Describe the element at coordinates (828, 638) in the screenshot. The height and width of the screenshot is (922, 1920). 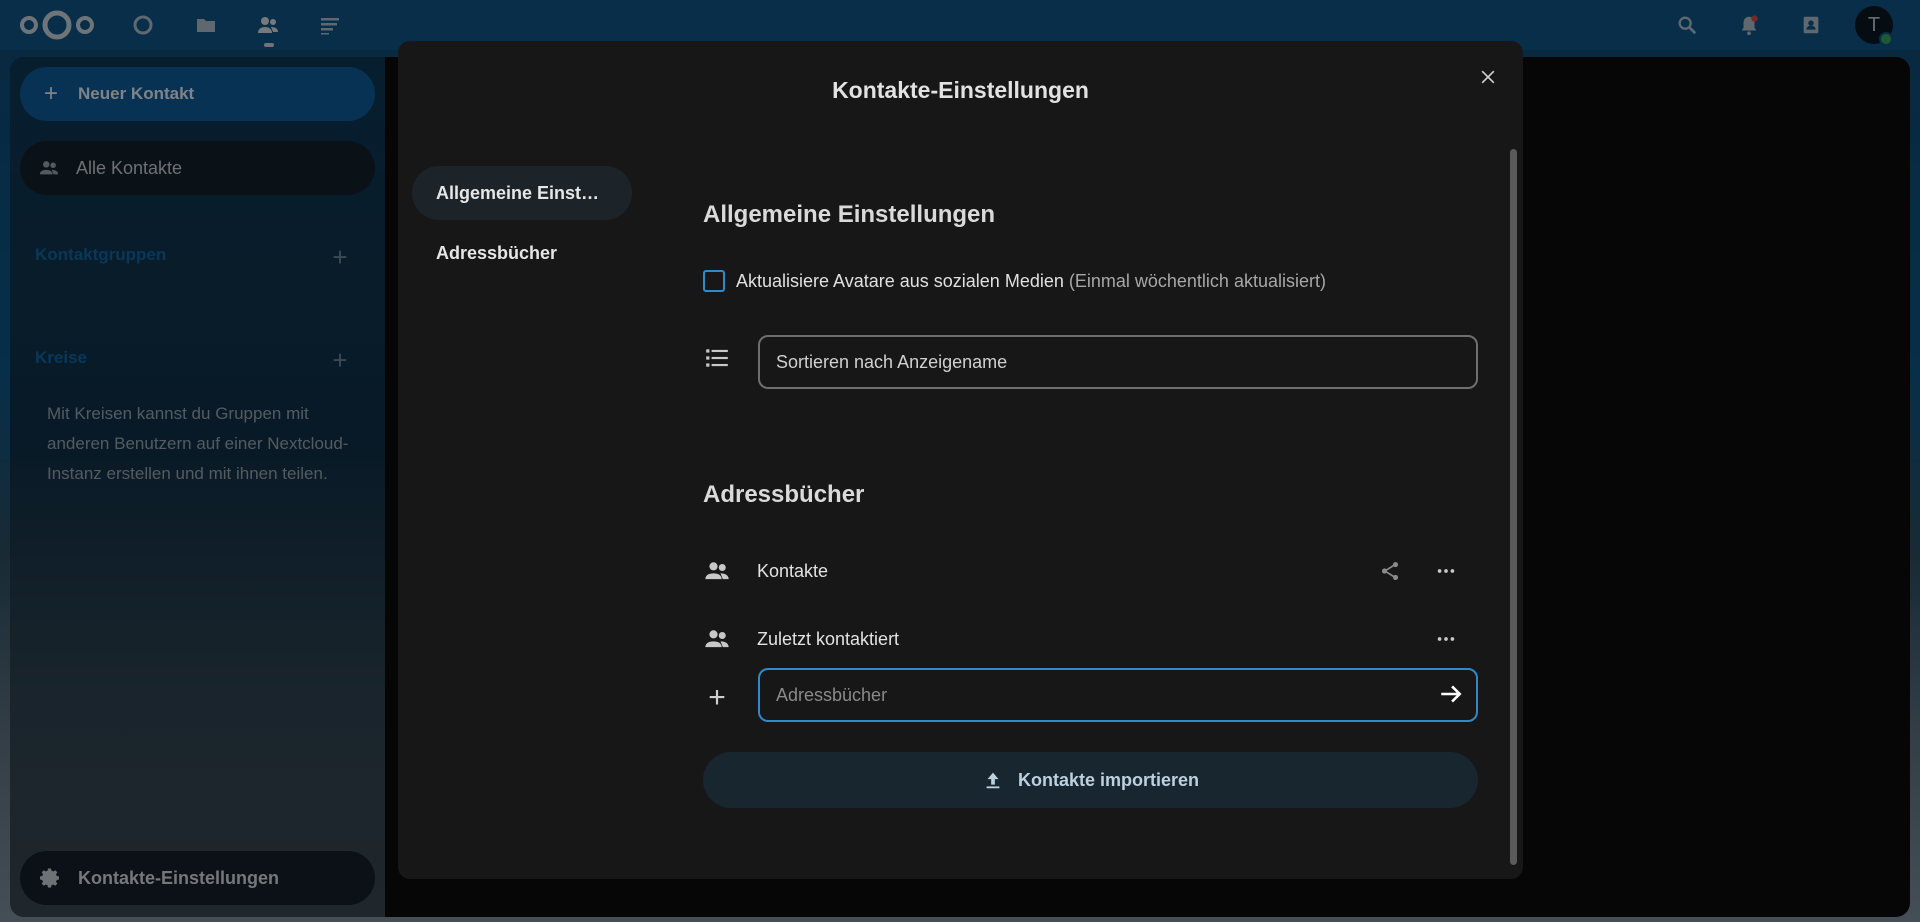
I see `addressbook-name: Zuletzt kontaktiert` at that location.